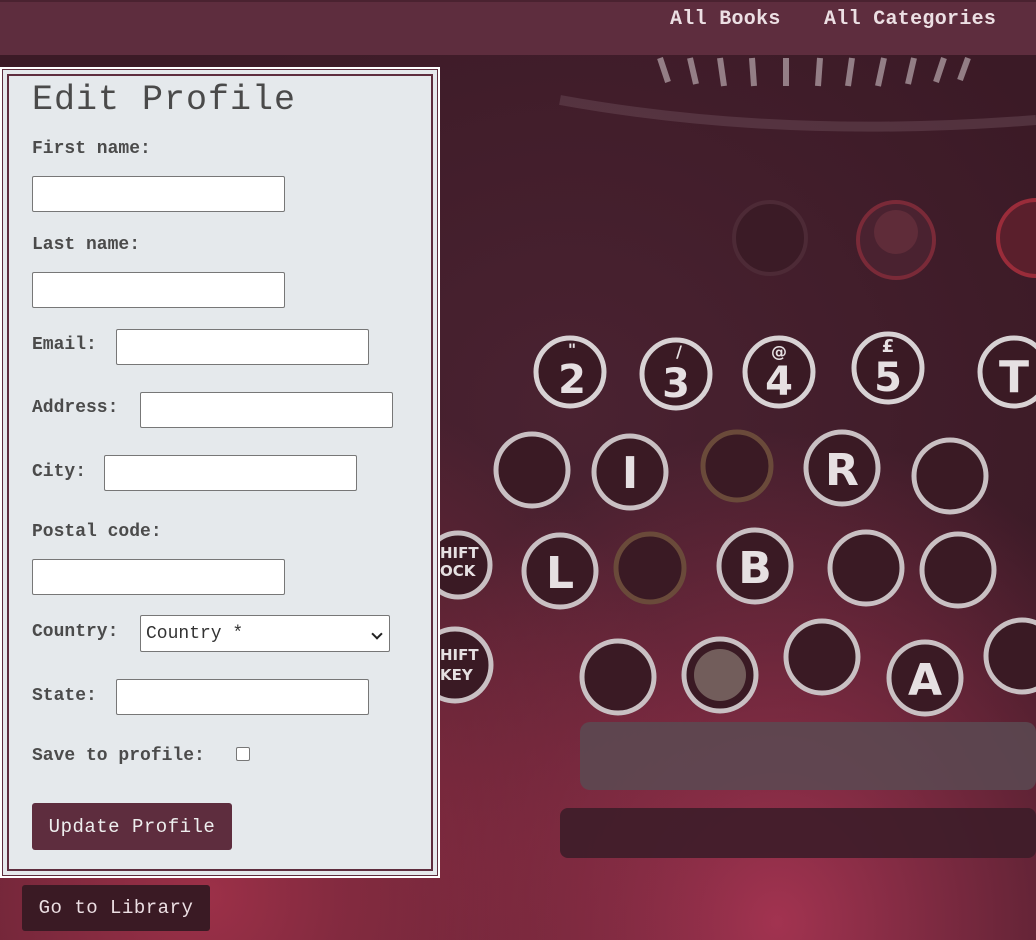  I want to click on svg-text: B, so click(755, 568).